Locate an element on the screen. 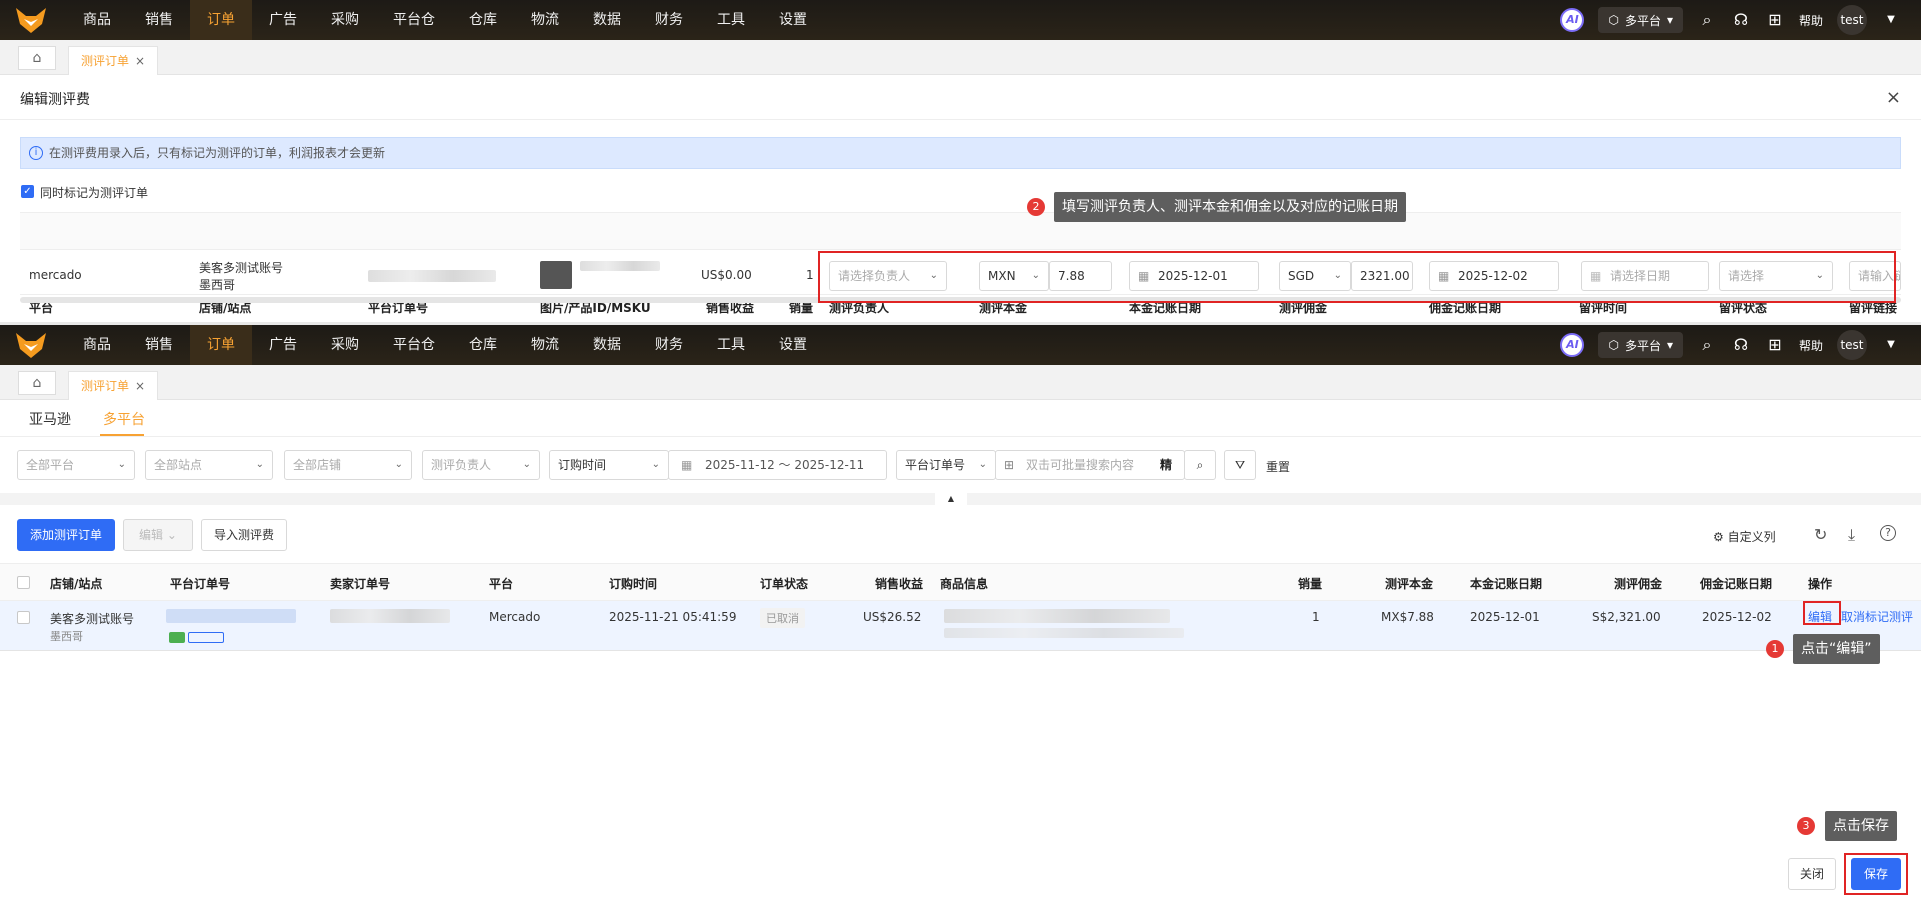  search-type-select: 平台订单号 ⌄ is located at coordinates (946, 465).